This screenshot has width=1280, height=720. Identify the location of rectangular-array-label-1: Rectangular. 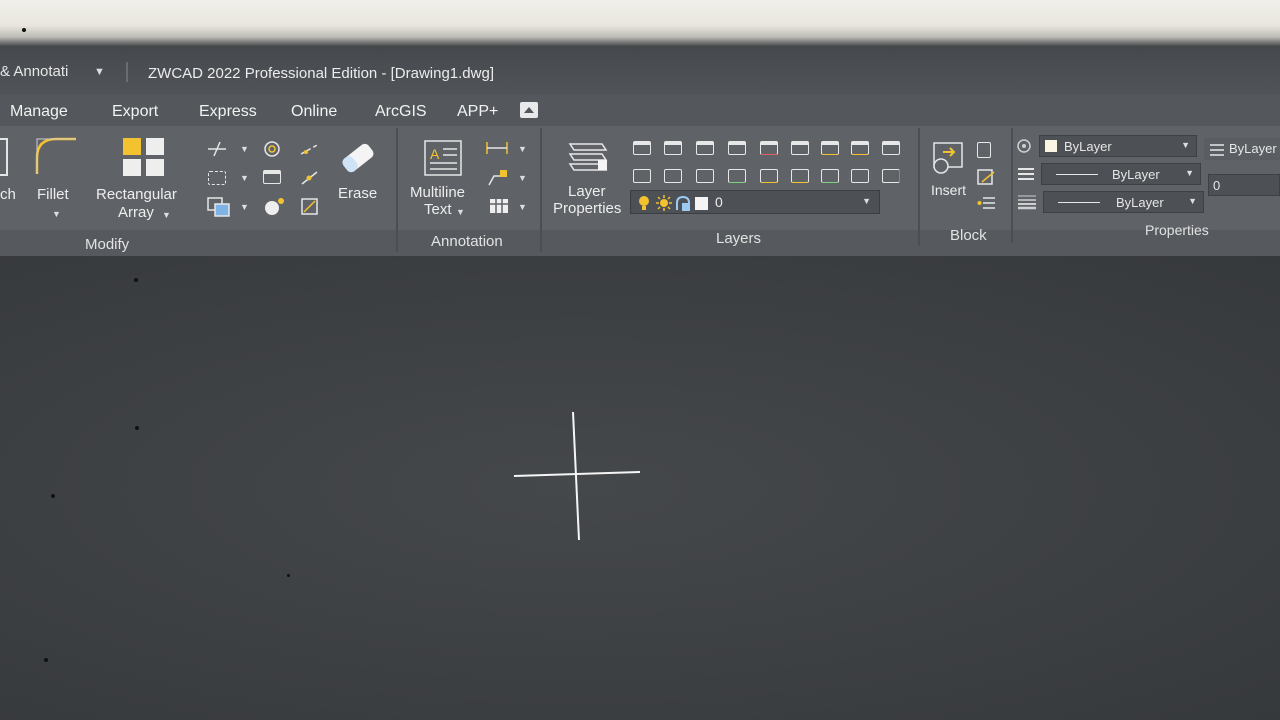
(136, 194).